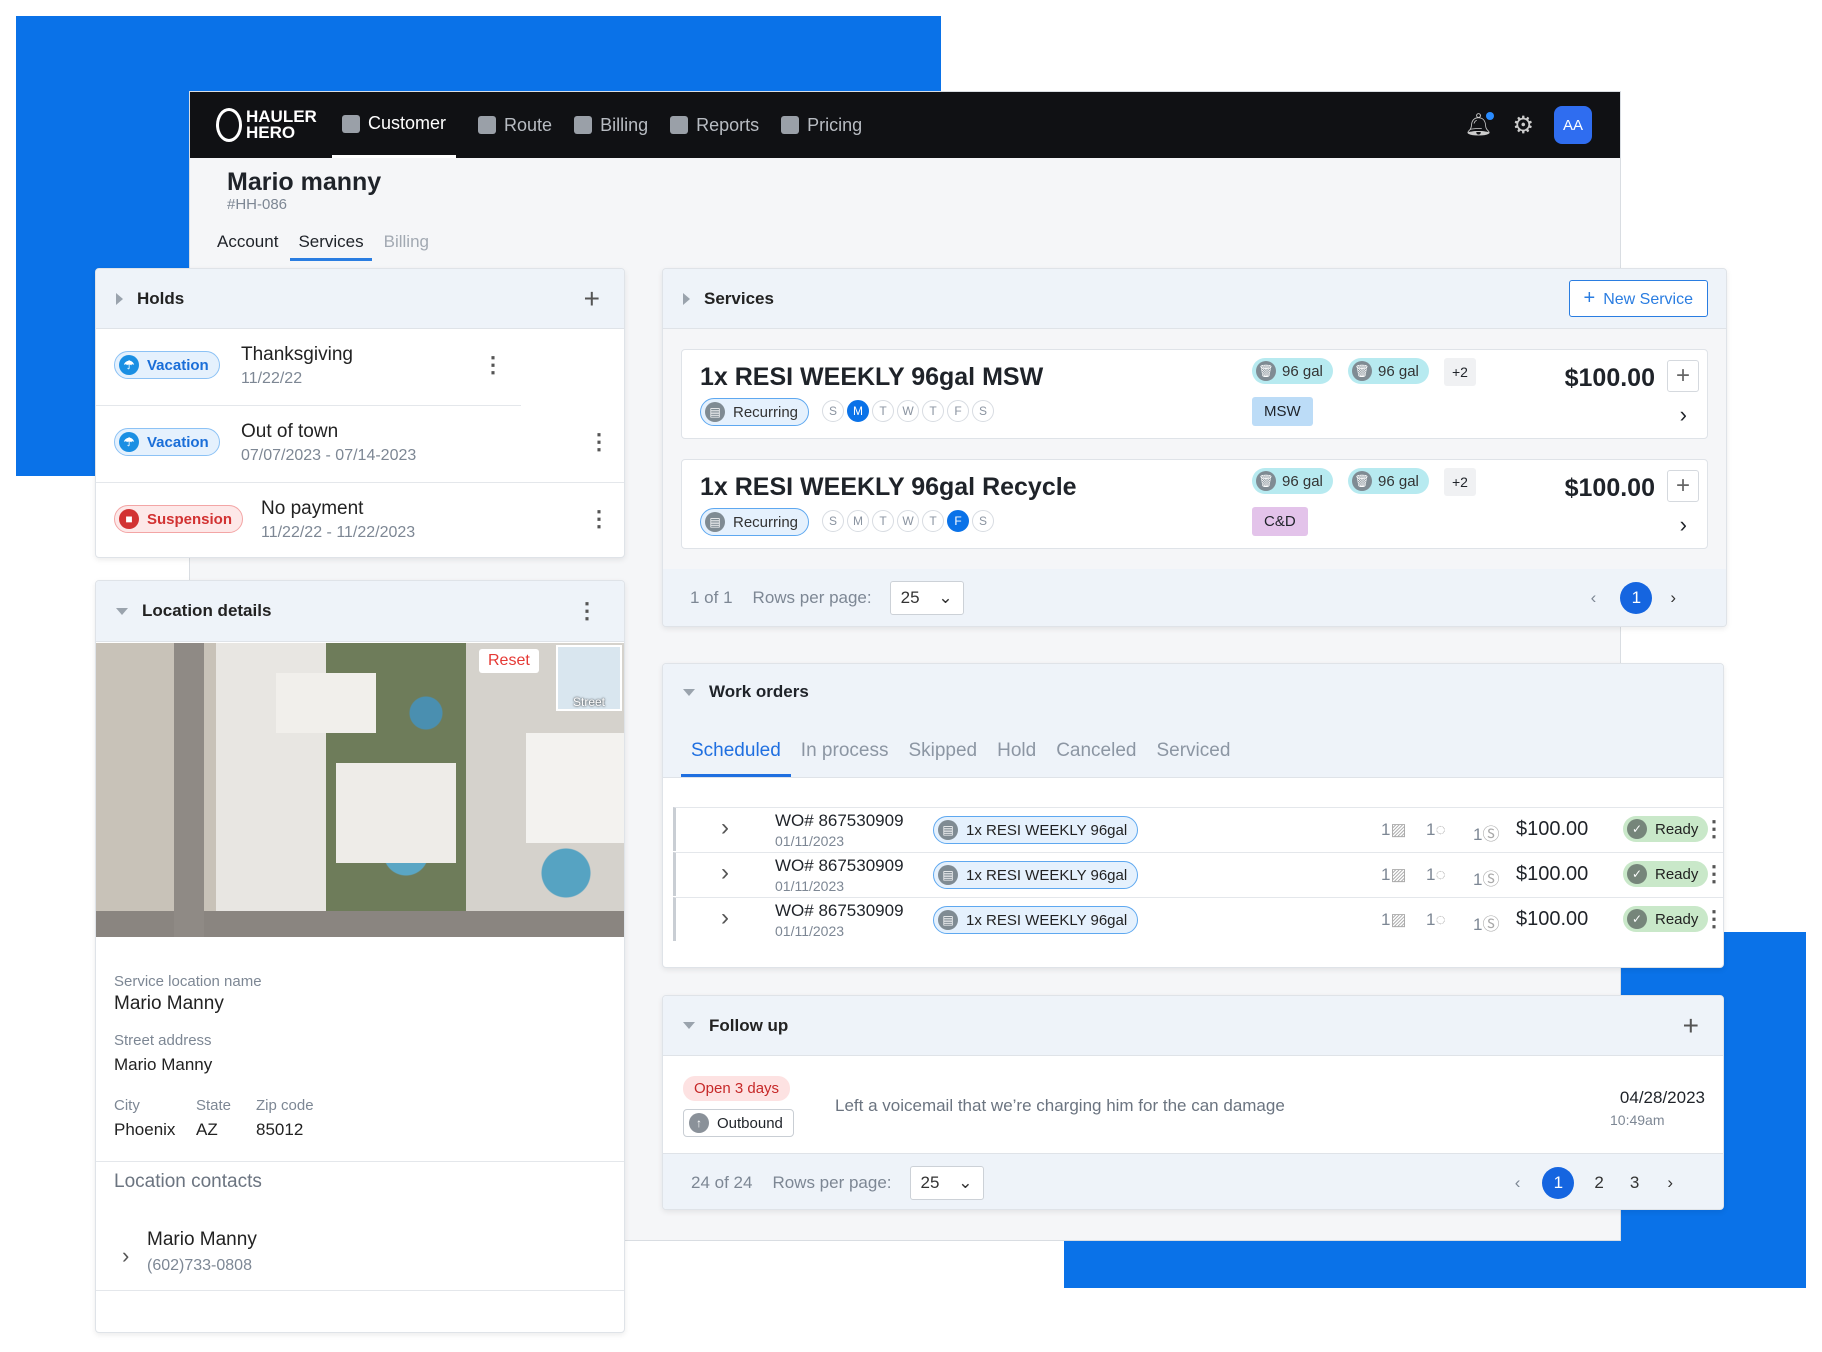 Image resolution: width=1822 pixels, height=1352 pixels. I want to click on follow-up-date: 04/28/2023, so click(1662, 1097).